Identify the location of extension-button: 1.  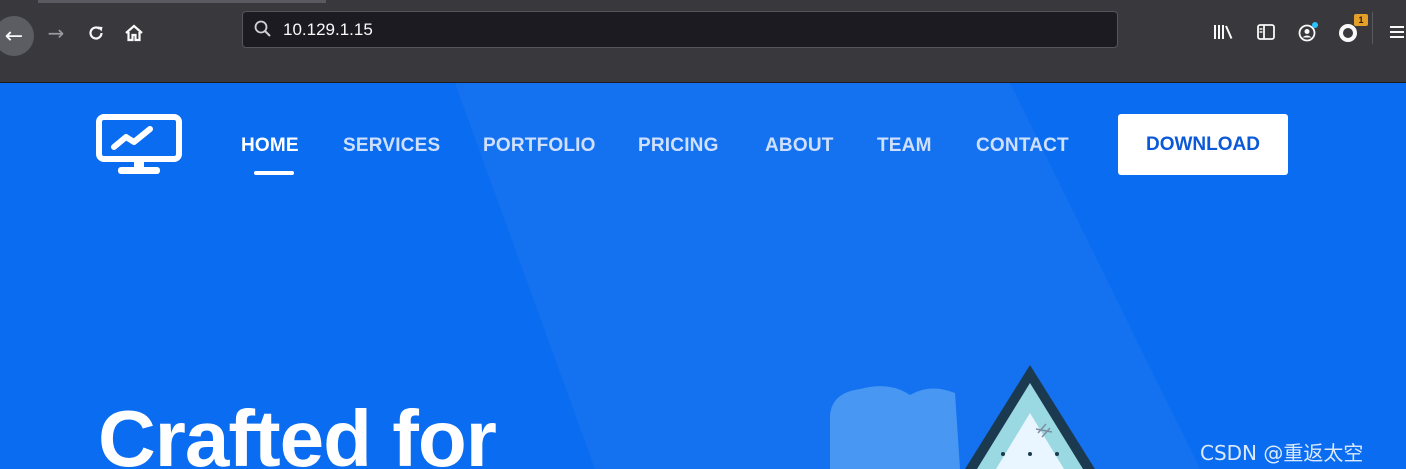
(1352, 29).